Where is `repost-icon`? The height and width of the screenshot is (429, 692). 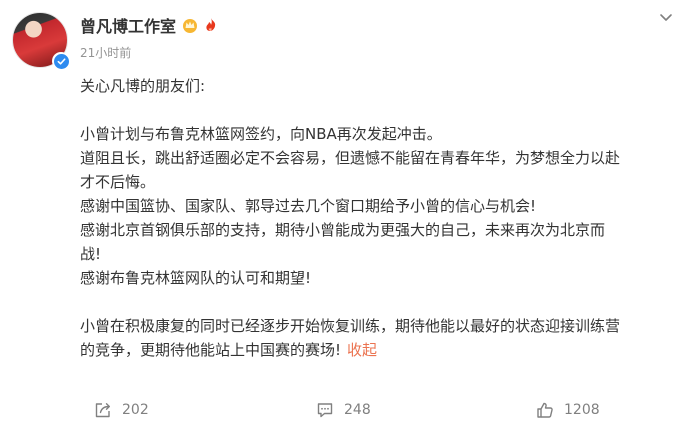
repost-icon is located at coordinates (102, 410).